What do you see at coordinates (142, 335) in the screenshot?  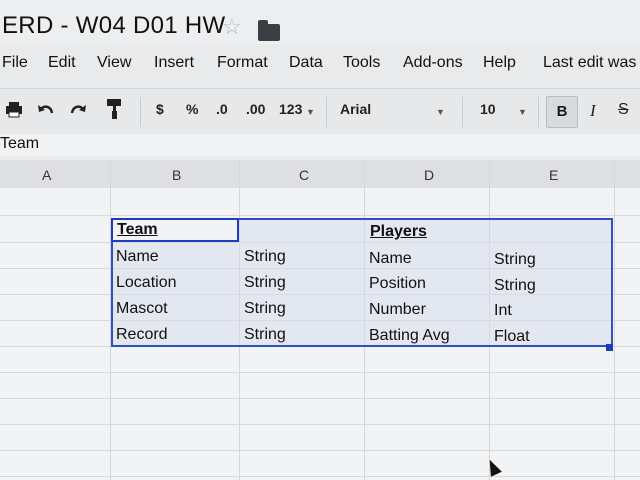 I see `table-cell: Record` at bounding box center [142, 335].